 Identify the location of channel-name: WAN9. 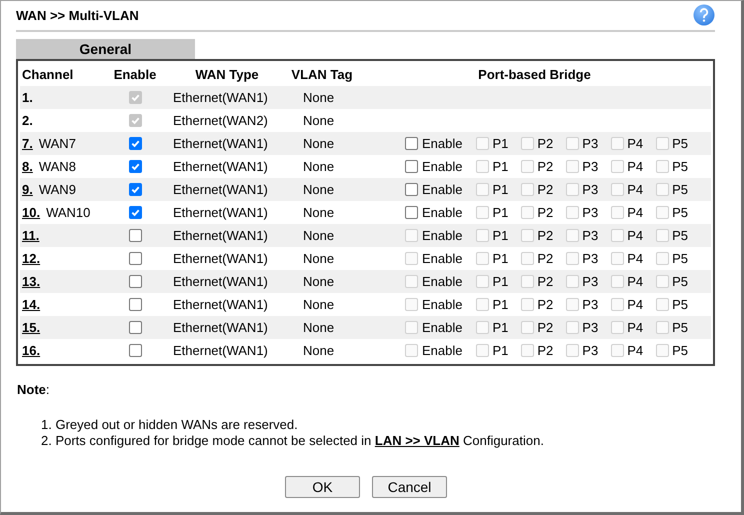
(57, 189).